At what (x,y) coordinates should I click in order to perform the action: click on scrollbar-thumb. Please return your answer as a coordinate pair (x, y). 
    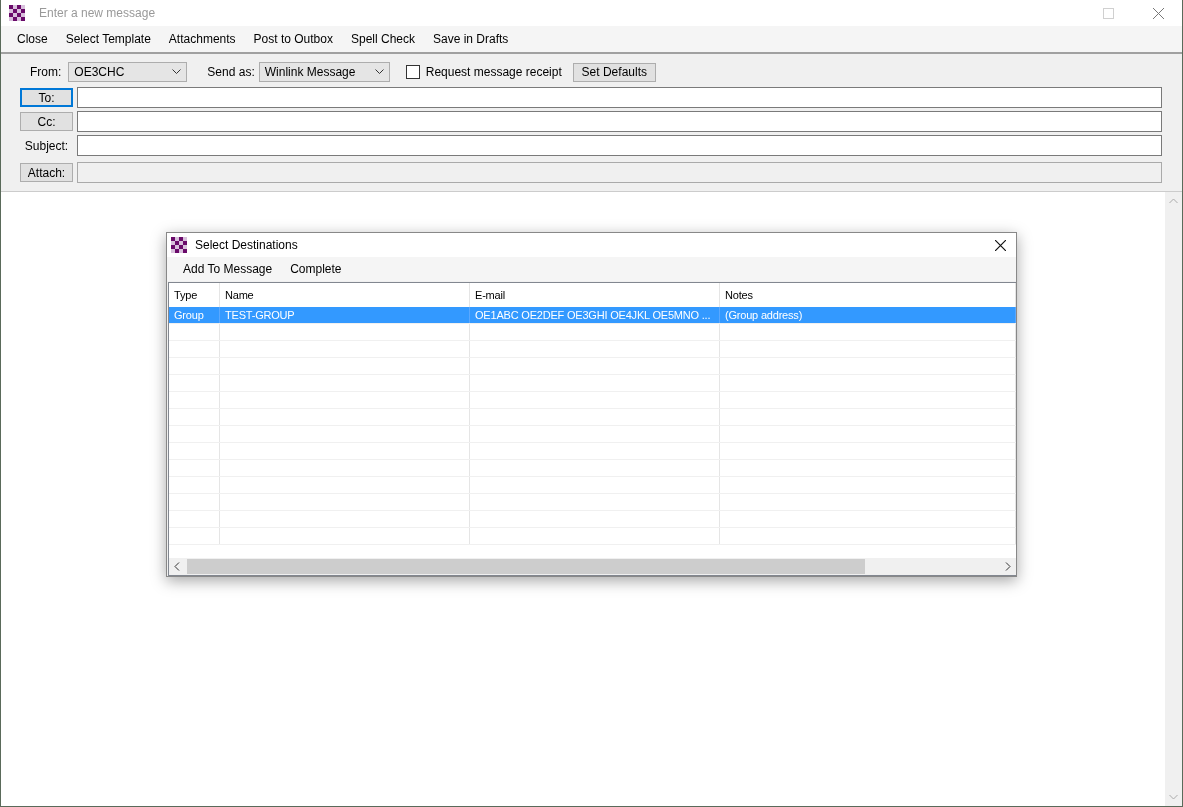
    Looking at the image, I should click on (526, 566).